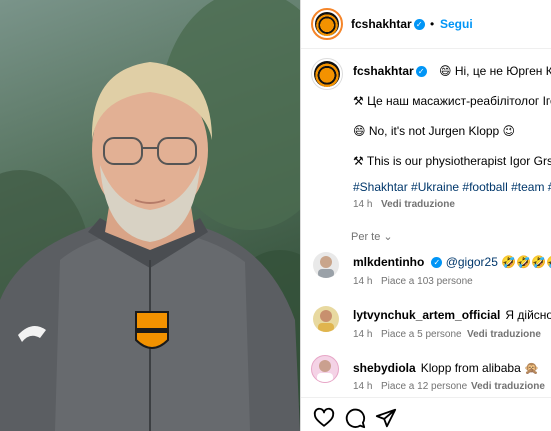 The height and width of the screenshot is (431, 551). I want to click on follow-button: Segui, so click(456, 24).